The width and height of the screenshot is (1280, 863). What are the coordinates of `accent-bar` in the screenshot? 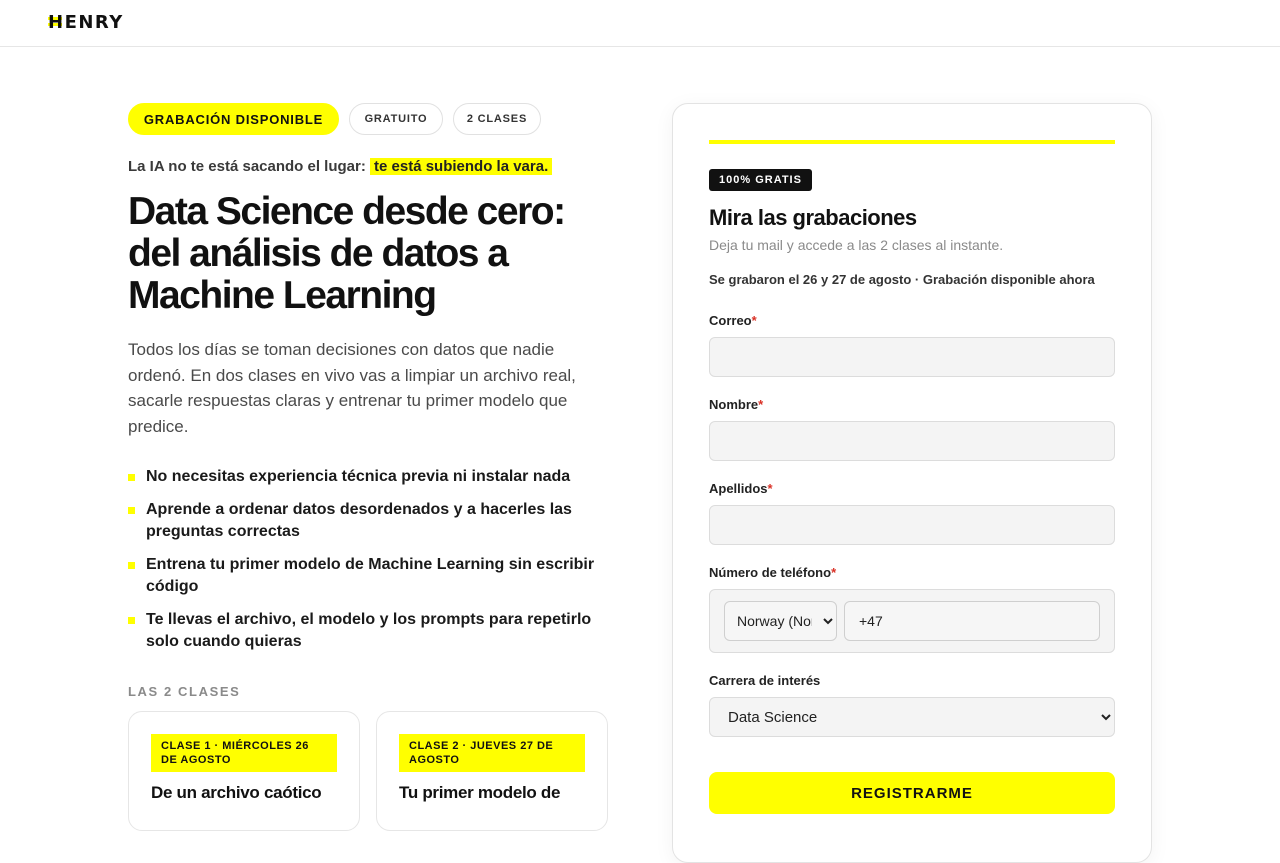 It's located at (912, 142).